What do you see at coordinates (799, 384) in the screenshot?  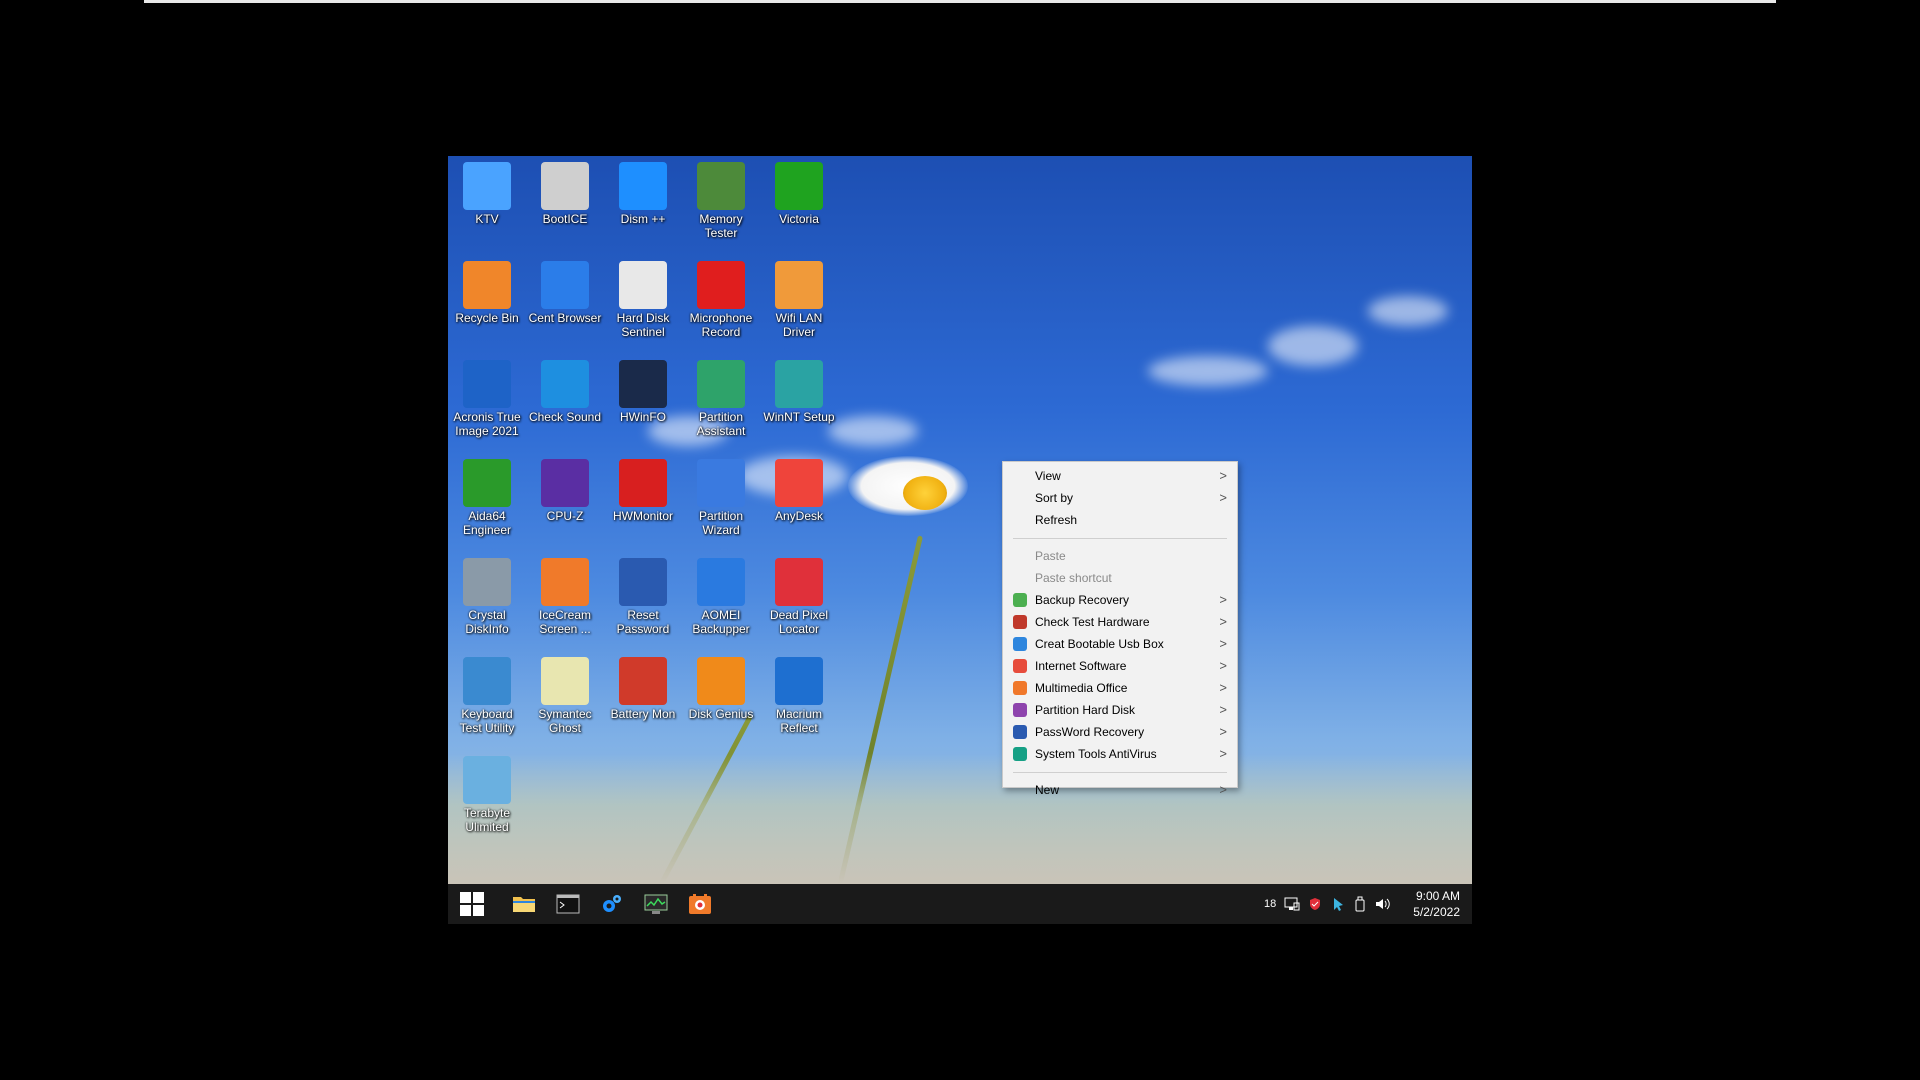 I see `winnt-icon` at bounding box center [799, 384].